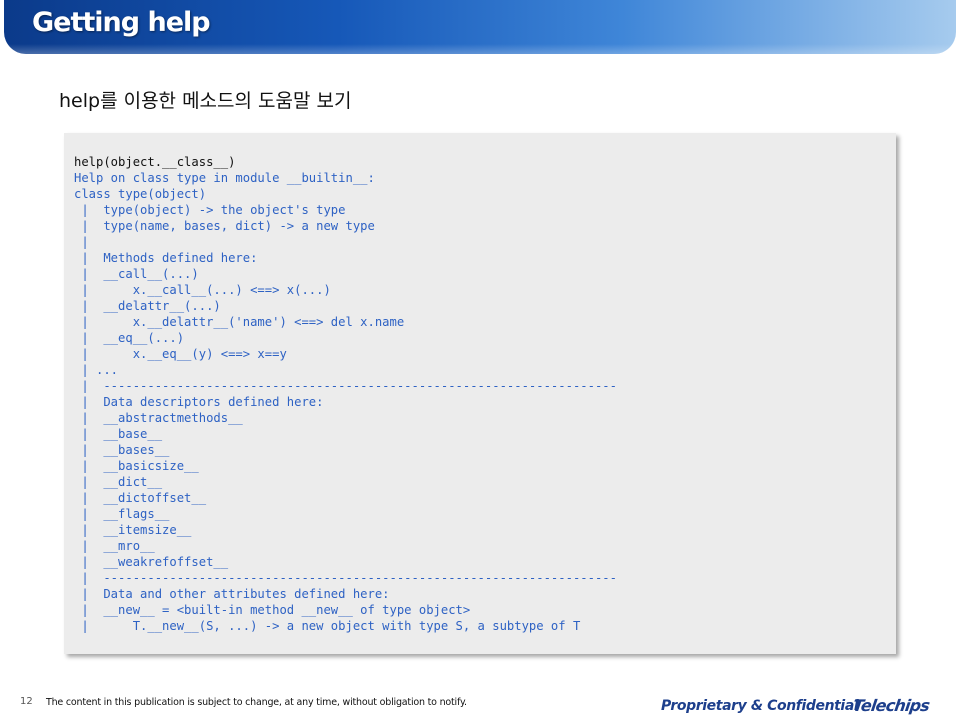  Describe the element at coordinates (239, 322) in the screenshot. I see `code-line: | x.__delattr__('name') <==> del x.name` at that location.